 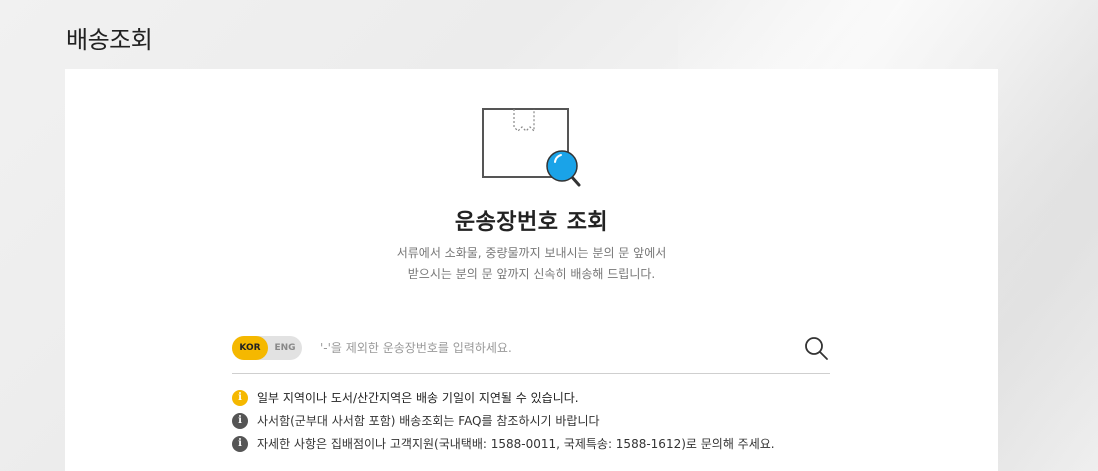 What do you see at coordinates (418, 398) in the screenshot?
I see `notice-text: 일부 지역이나 도서/산간지역은 배송 기일이 지연될 수 있습니다.` at bounding box center [418, 398].